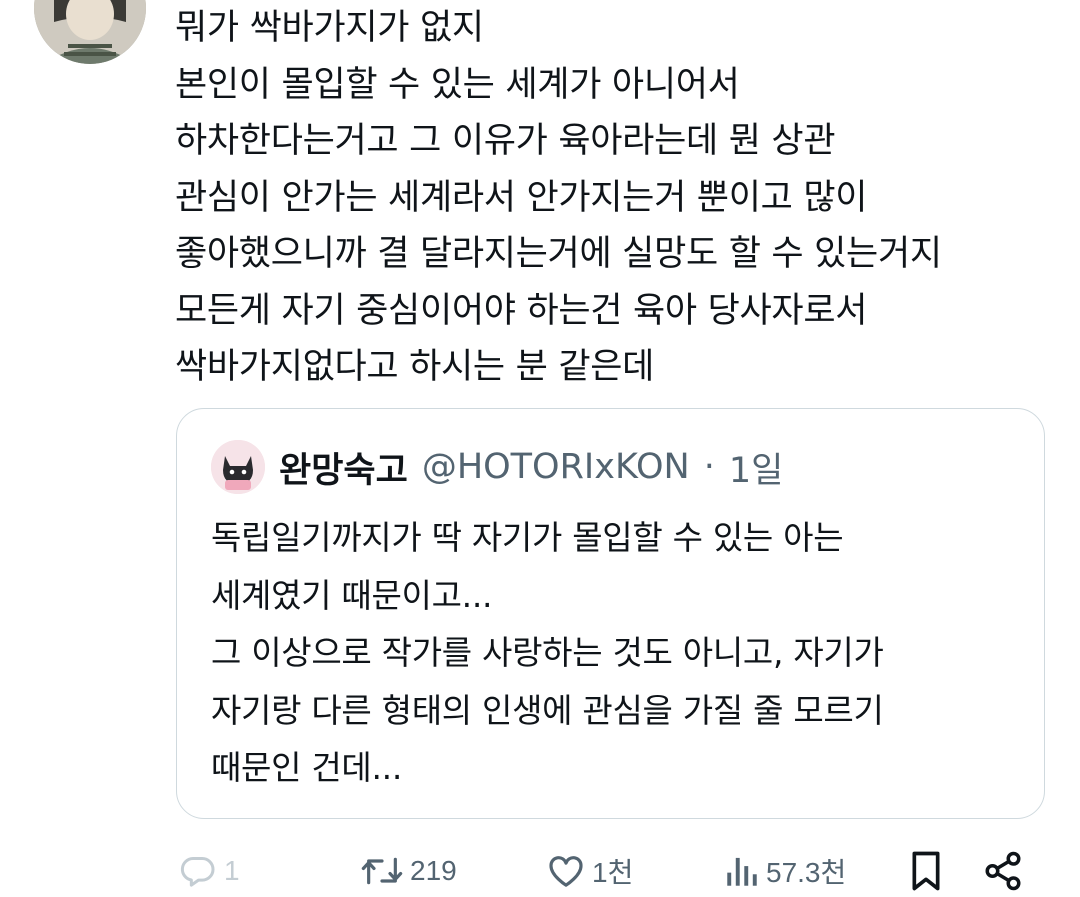  I want to click on views-icon, so click(742, 871).